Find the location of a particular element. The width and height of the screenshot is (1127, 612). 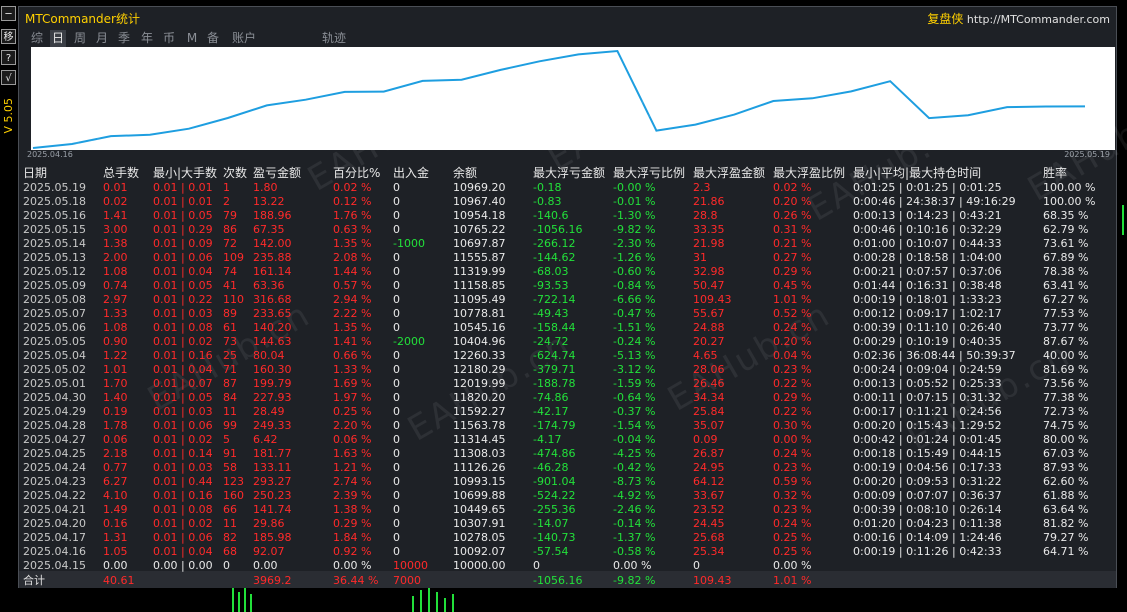

cell-max-float-profit: 25.34 is located at coordinates (709, 551).